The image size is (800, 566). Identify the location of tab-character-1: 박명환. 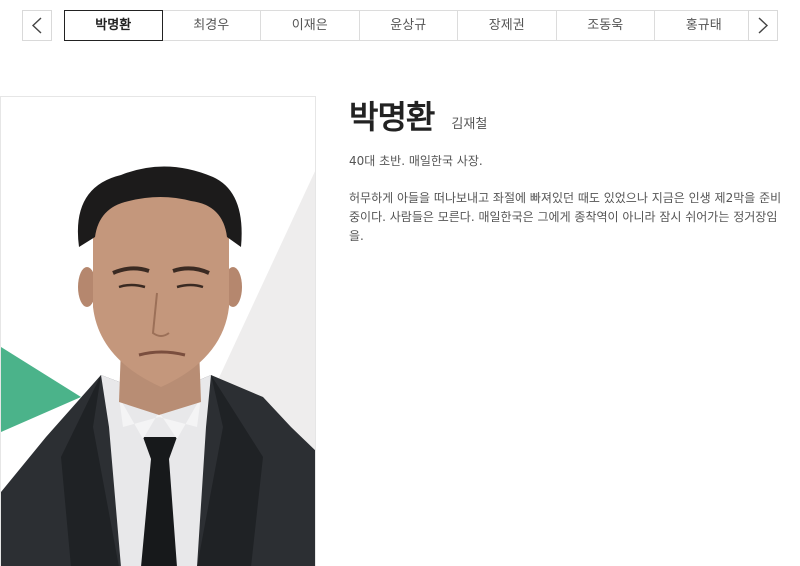
(113, 25).